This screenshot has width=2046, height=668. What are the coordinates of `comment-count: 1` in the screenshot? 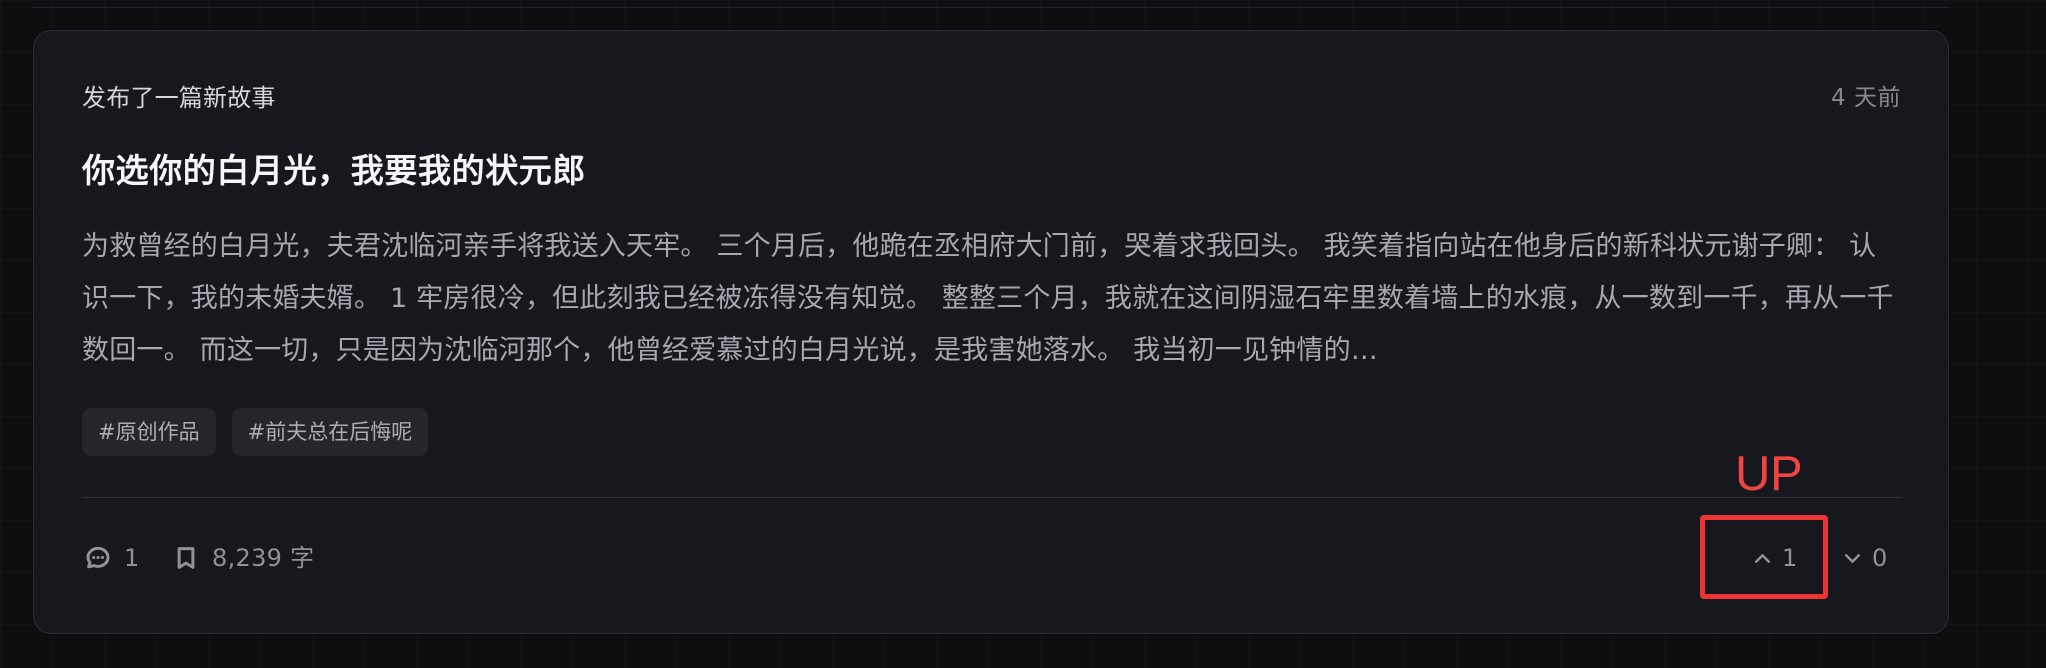 It's located at (111, 558).